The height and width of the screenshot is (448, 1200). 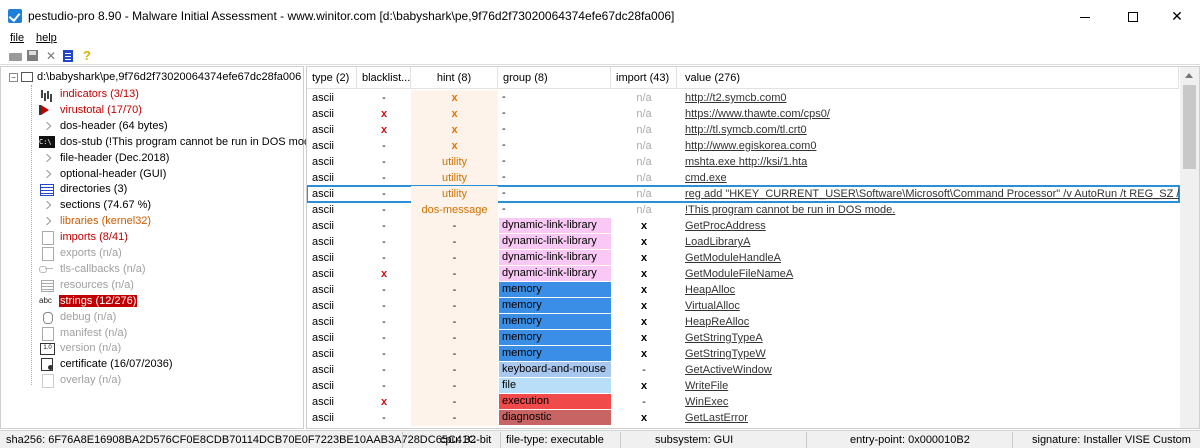 What do you see at coordinates (932, 210) in the screenshot?
I see `cell-value: !This program cannot be run in DOS mode.` at bounding box center [932, 210].